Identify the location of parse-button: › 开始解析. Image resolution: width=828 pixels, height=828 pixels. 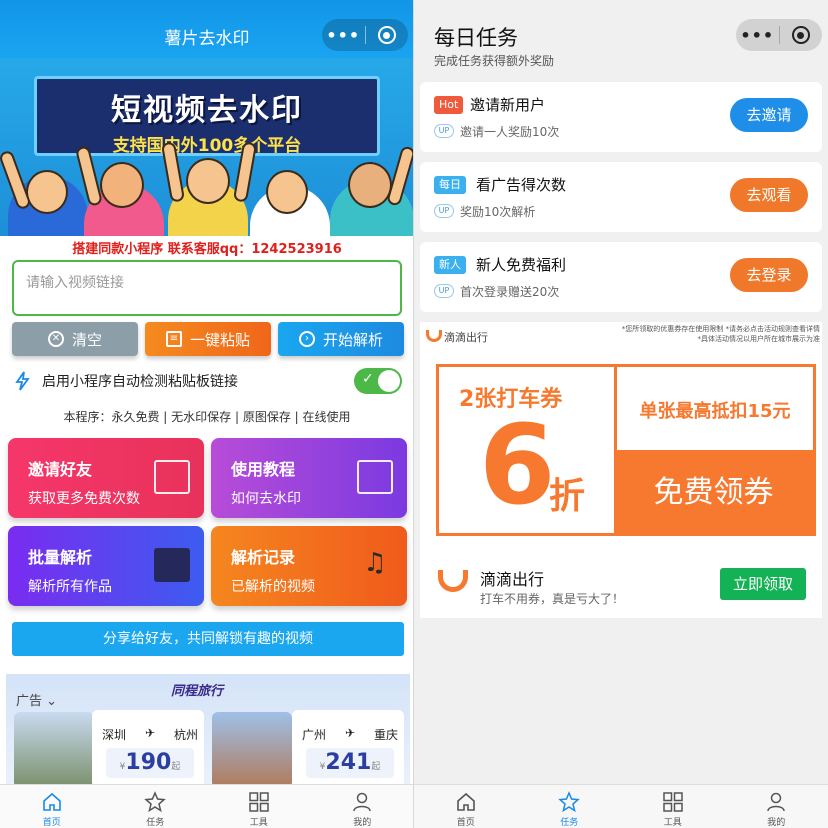
(341, 339).